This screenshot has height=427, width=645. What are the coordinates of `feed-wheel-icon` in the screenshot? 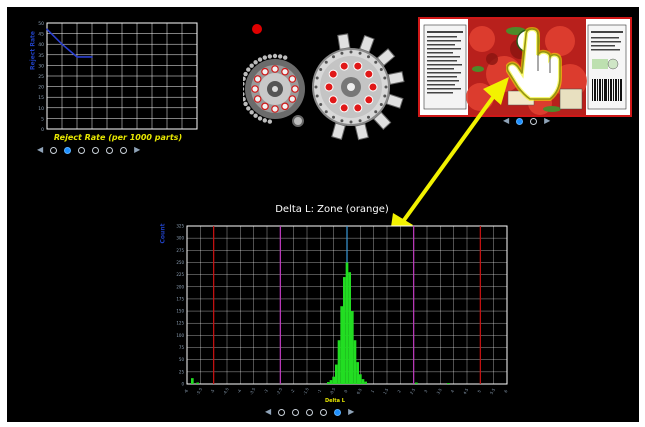 It's located at (274, 90).